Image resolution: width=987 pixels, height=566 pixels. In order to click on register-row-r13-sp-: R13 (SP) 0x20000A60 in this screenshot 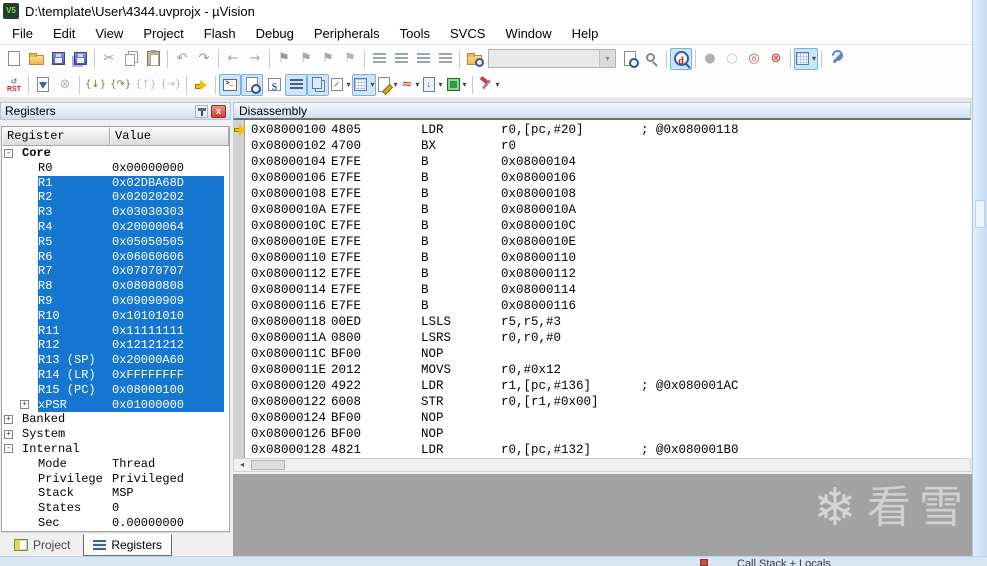, I will do `click(115, 360)`.